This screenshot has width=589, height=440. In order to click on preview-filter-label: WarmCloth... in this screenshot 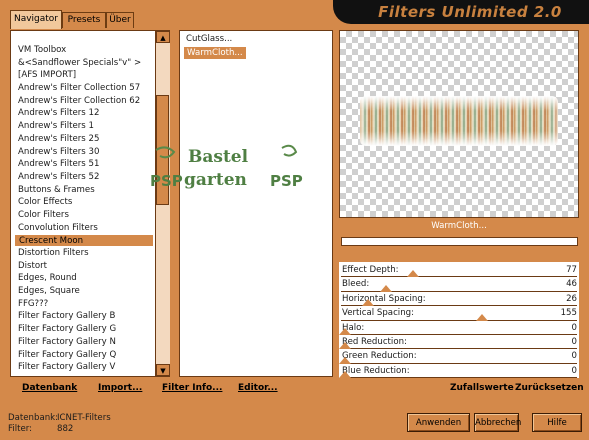, I will do `click(459, 226)`.